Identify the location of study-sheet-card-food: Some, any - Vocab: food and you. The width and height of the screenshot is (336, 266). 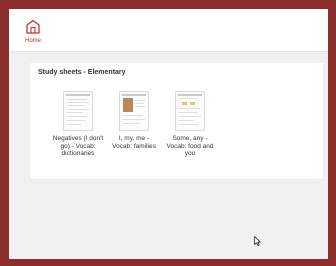
(194, 129).